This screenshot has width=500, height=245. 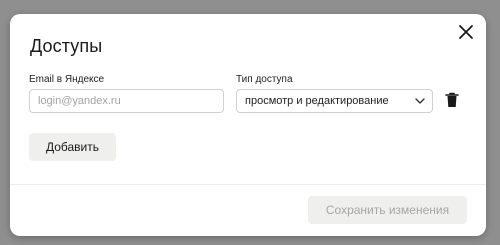 What do you see at coordinates (387, 210) in the screenshot?
I see `save-changes-button: Сохранить изменения` at bounding box center [387, 210].